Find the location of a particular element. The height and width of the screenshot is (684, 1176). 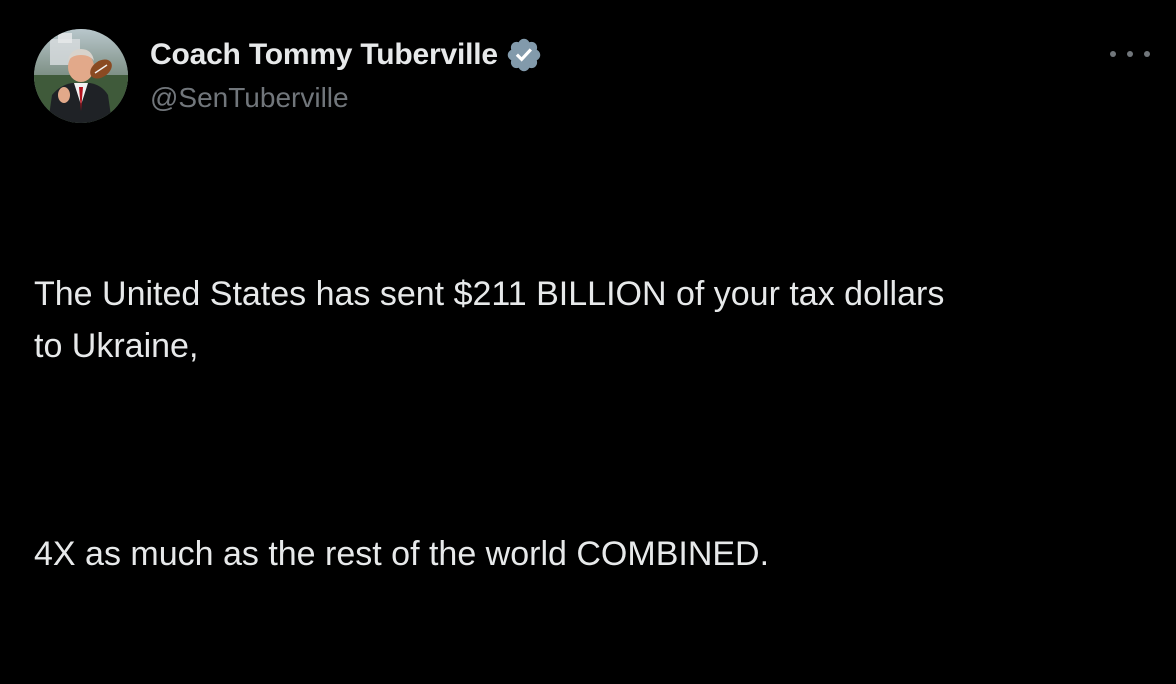

display-name: Coach Tommy Tuberville is located at coordinates (324, 55).